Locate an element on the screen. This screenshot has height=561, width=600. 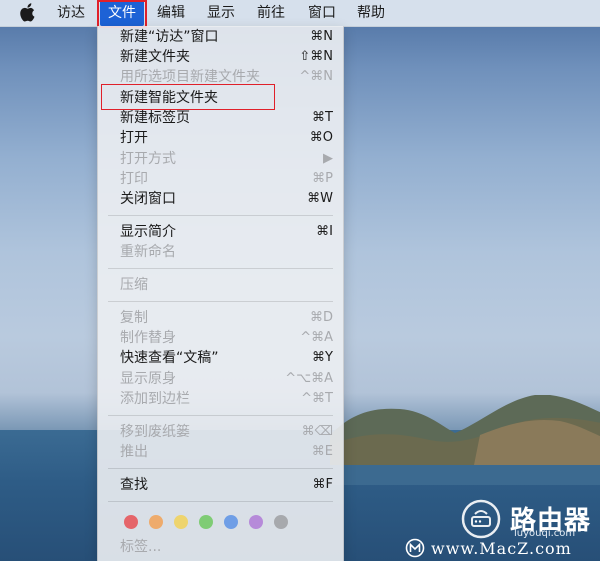
menu-item-new-folder: 新建文件夹 ⇧⌘N is located at coordinates (220, 57).